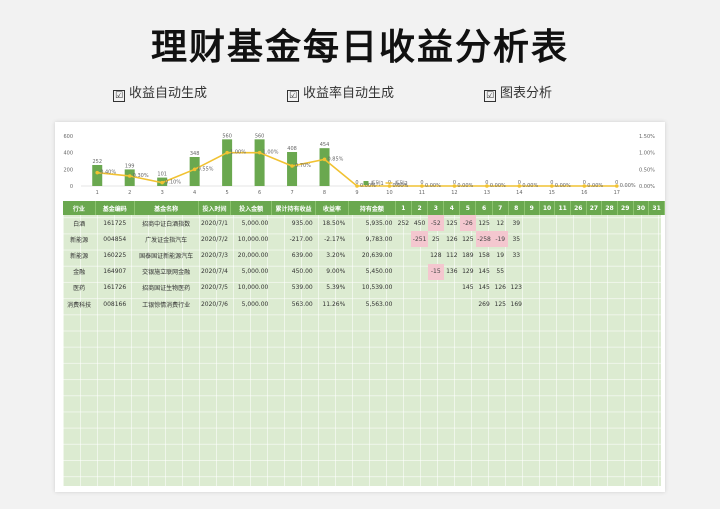 The height and width of the screenshot is (509, 720). What do you see at coordinates (114, 272) in the screenshot?
I see `table-cell: 164907` at bounding box center [114, 272].